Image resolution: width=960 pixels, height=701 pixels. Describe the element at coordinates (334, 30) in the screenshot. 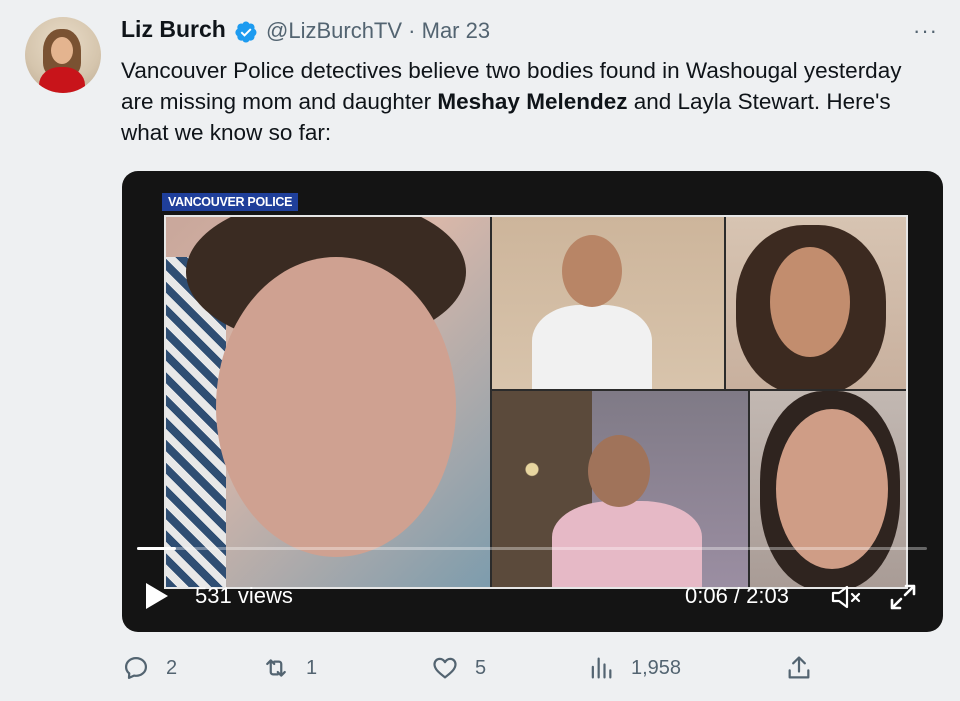

I see `author-handle: @LizBurchTV` at that location.